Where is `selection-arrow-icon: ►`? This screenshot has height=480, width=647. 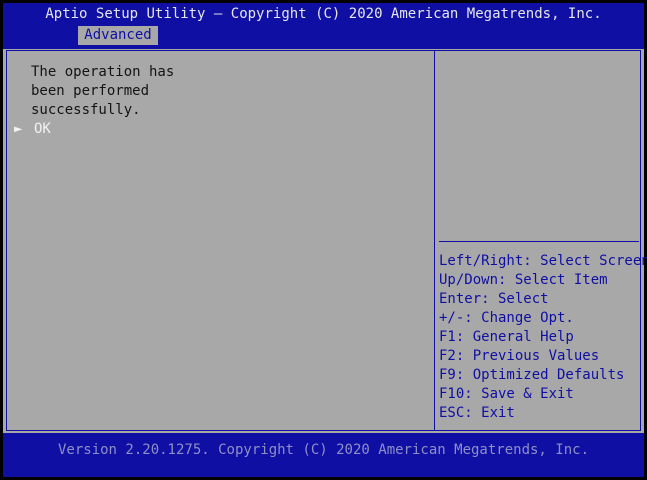 selection-arrow-icon: ► is located at coordinates (18, 129).